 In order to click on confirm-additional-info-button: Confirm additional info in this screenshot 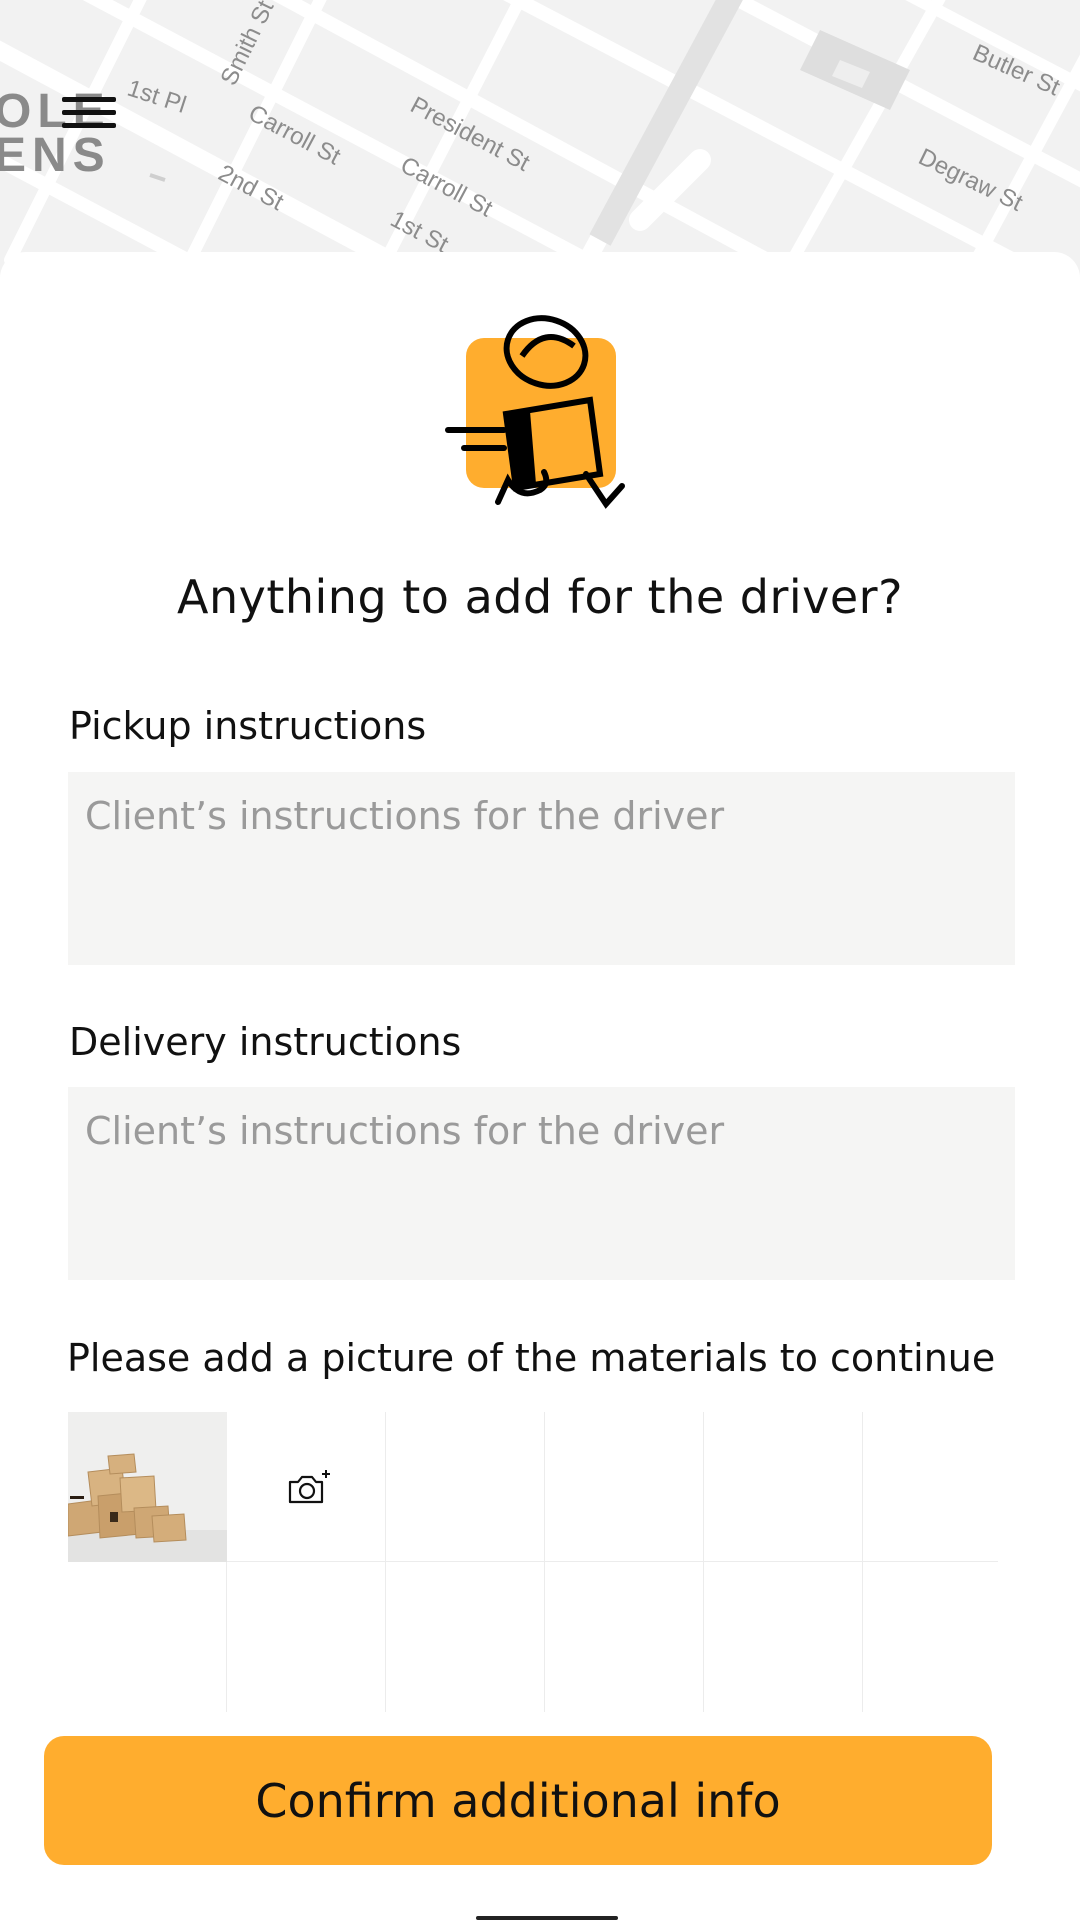, I will do `click(518, 1800)`.